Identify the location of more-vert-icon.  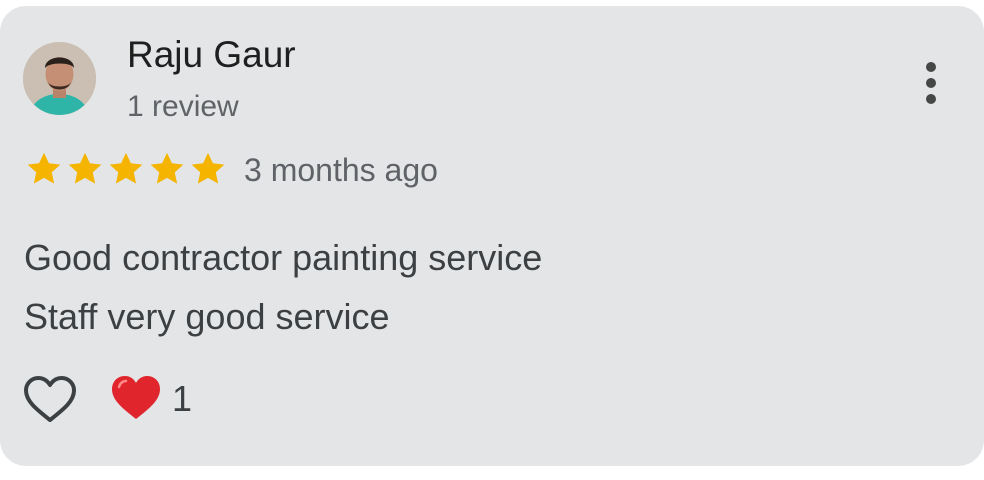
(931, 67).